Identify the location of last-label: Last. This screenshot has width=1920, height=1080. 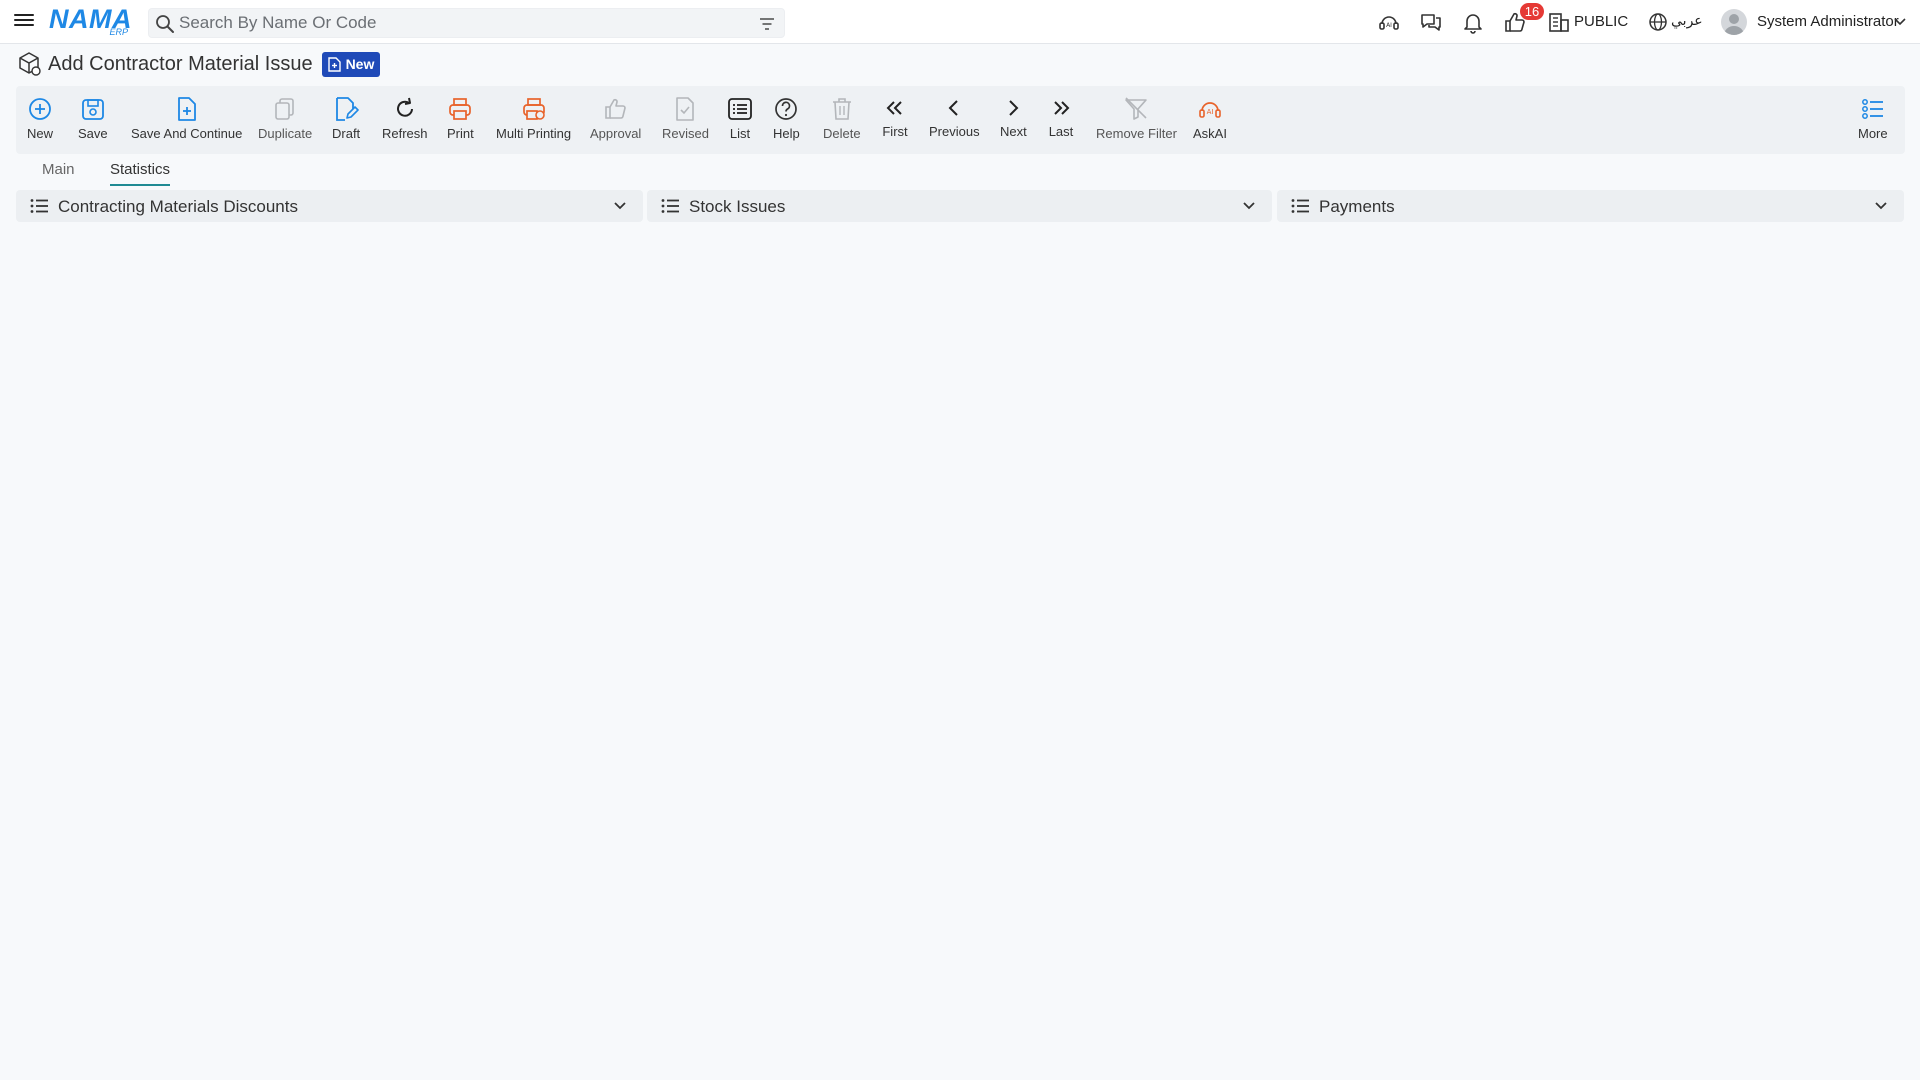
(1061, 131).